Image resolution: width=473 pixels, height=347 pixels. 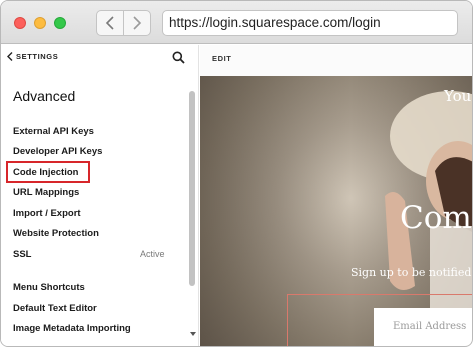 I want to click on sidebar-scrollbar, so click(x=192, y=188).